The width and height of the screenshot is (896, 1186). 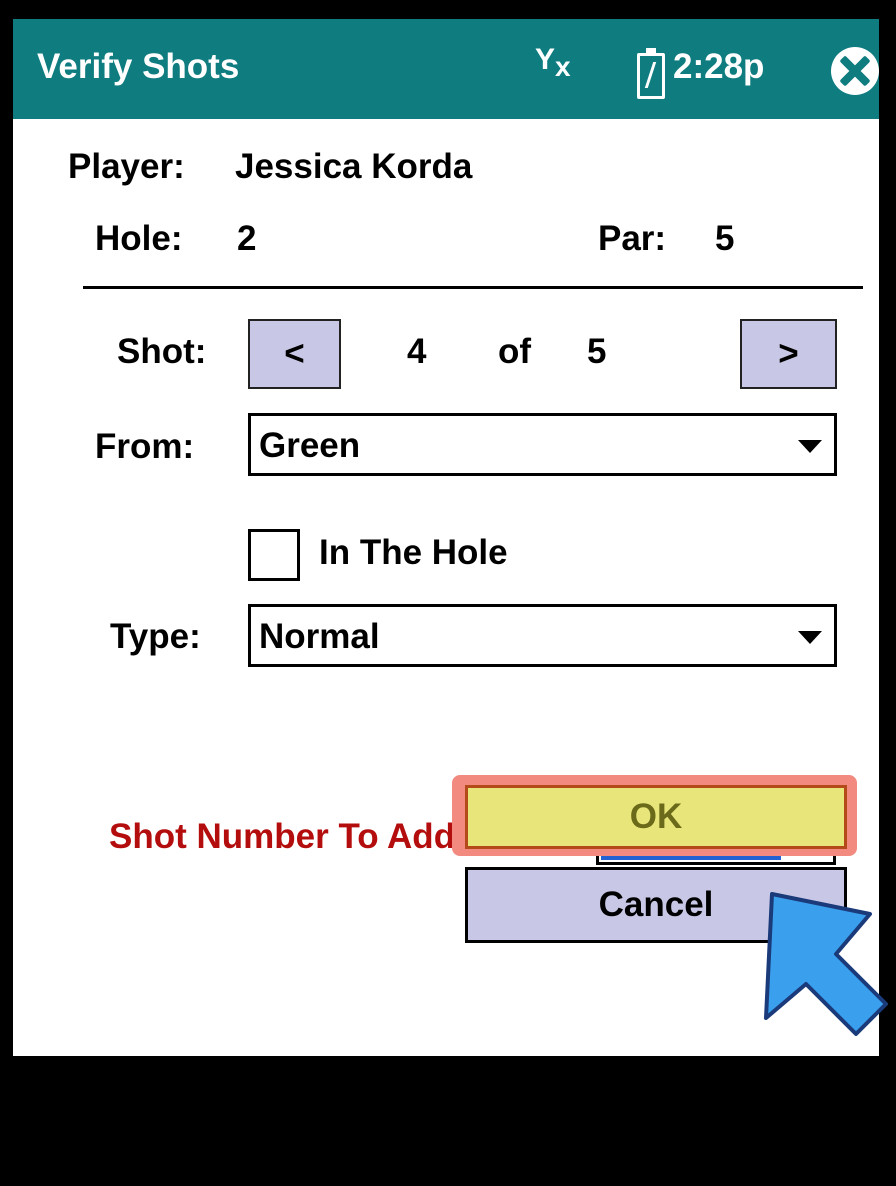 What do you see at coordinates (597, 351) in the screenshot?
I see `shot-total: 5` at bounding box center [597, 351].